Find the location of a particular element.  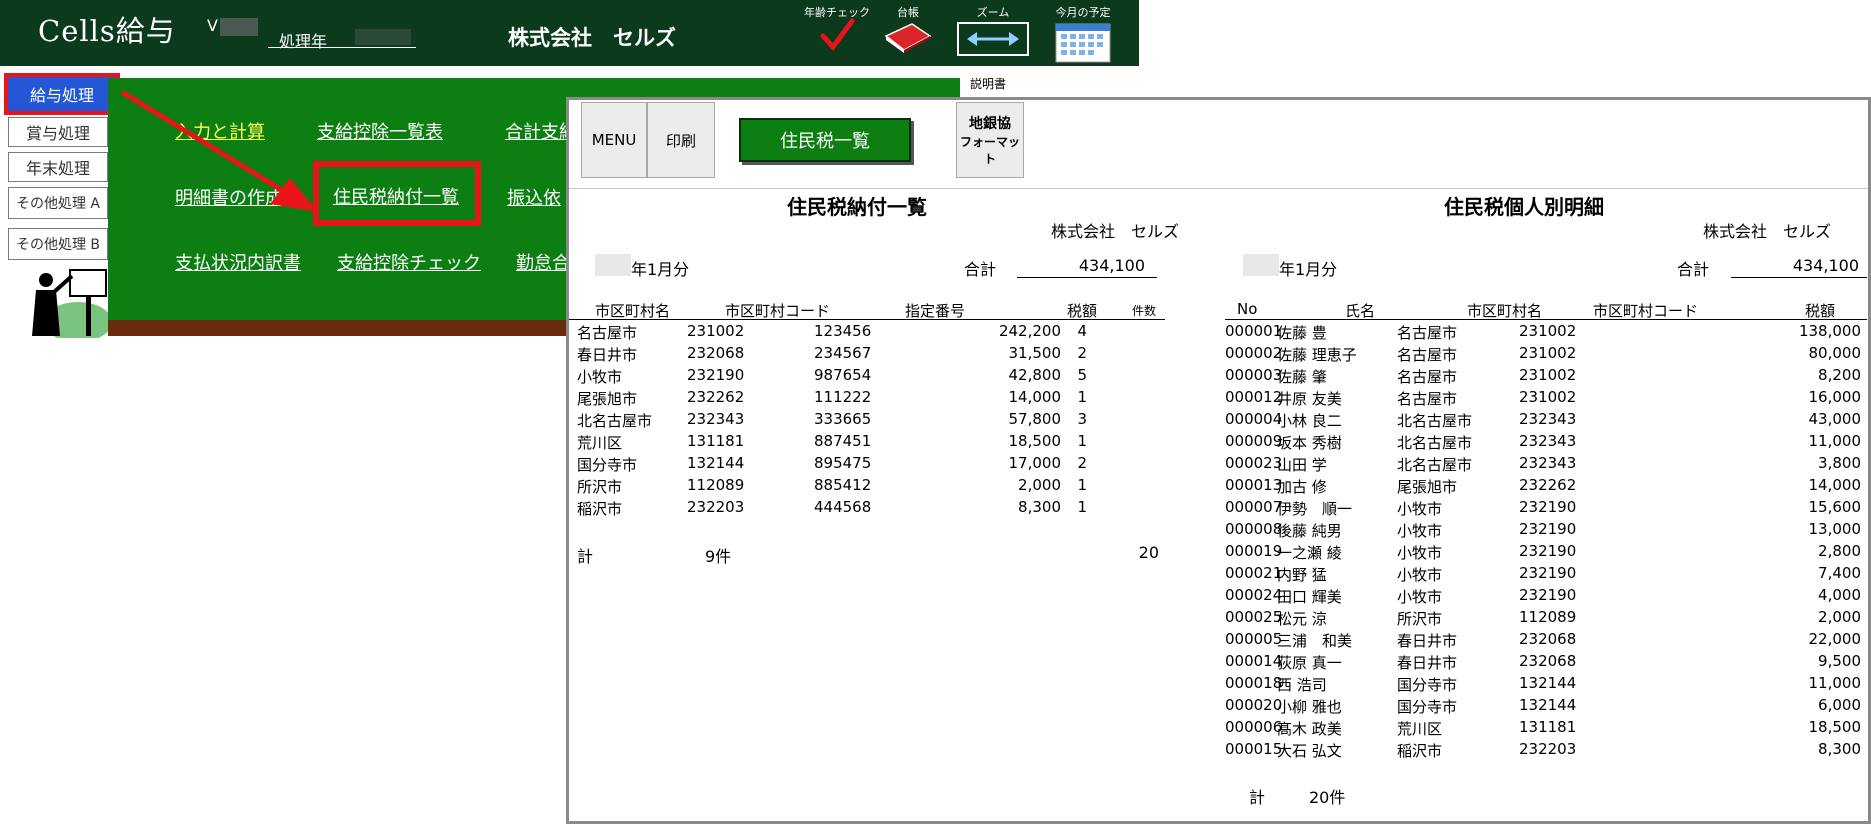

right-period-year-mask is located at coordinates (1261, 265).